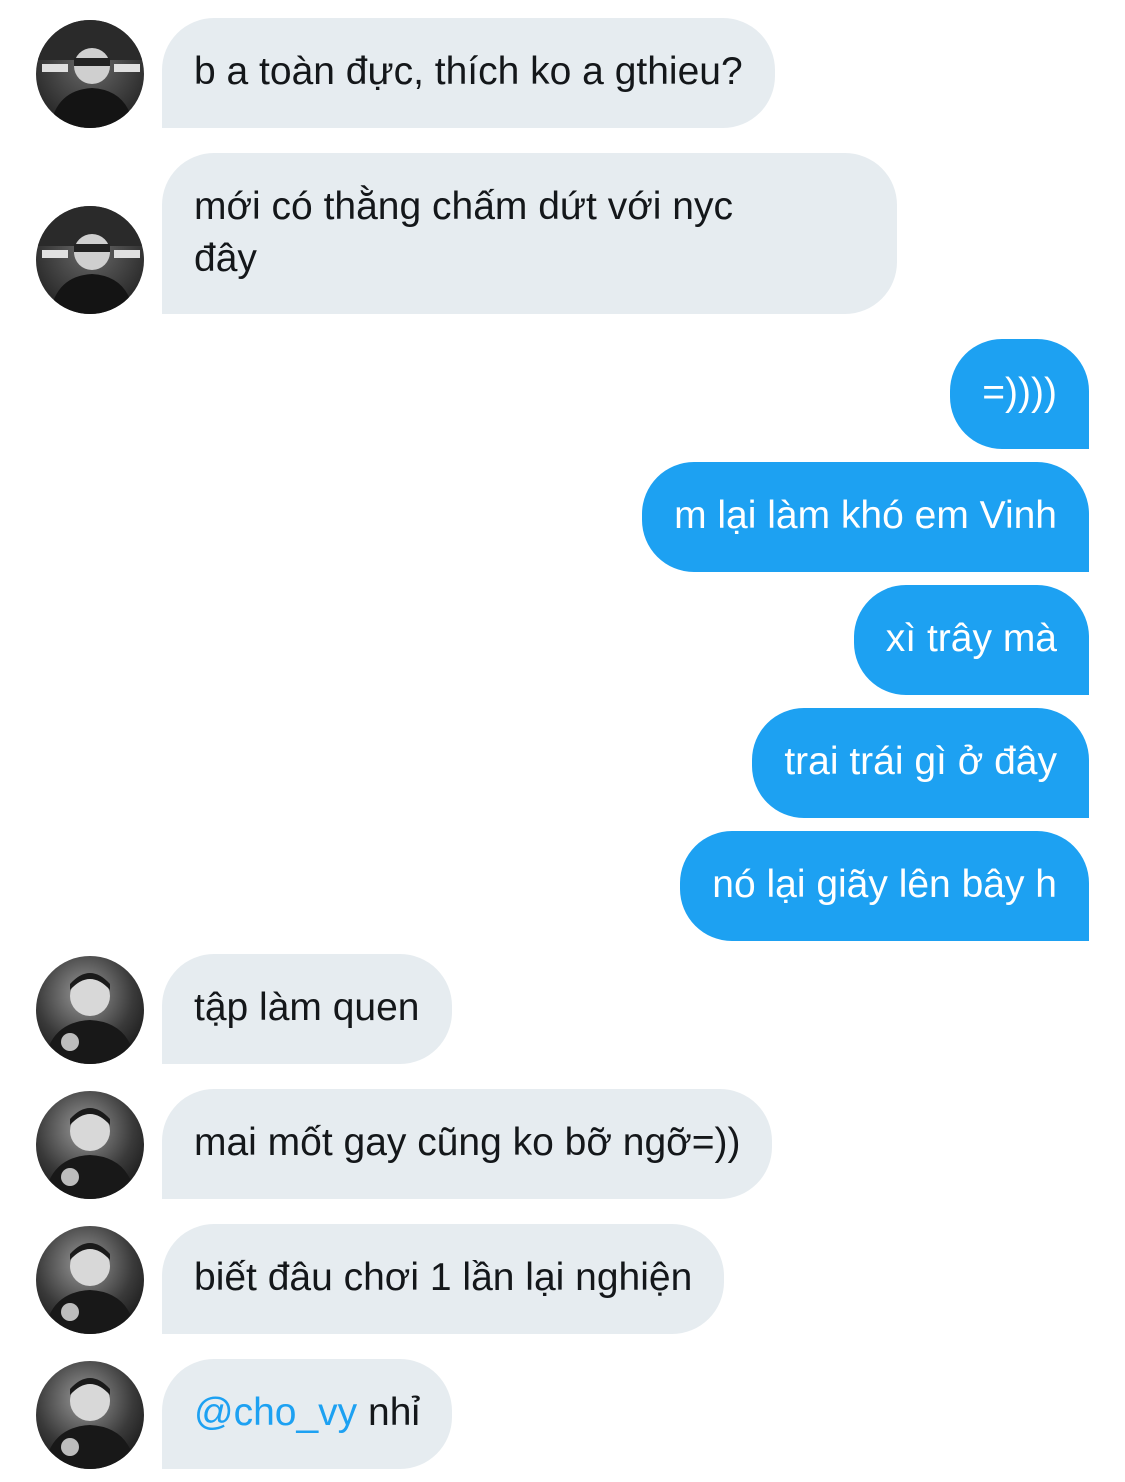 This screenshot has height=1482, width=1125. I want to click on message-row: =)))), so click(562, 394).